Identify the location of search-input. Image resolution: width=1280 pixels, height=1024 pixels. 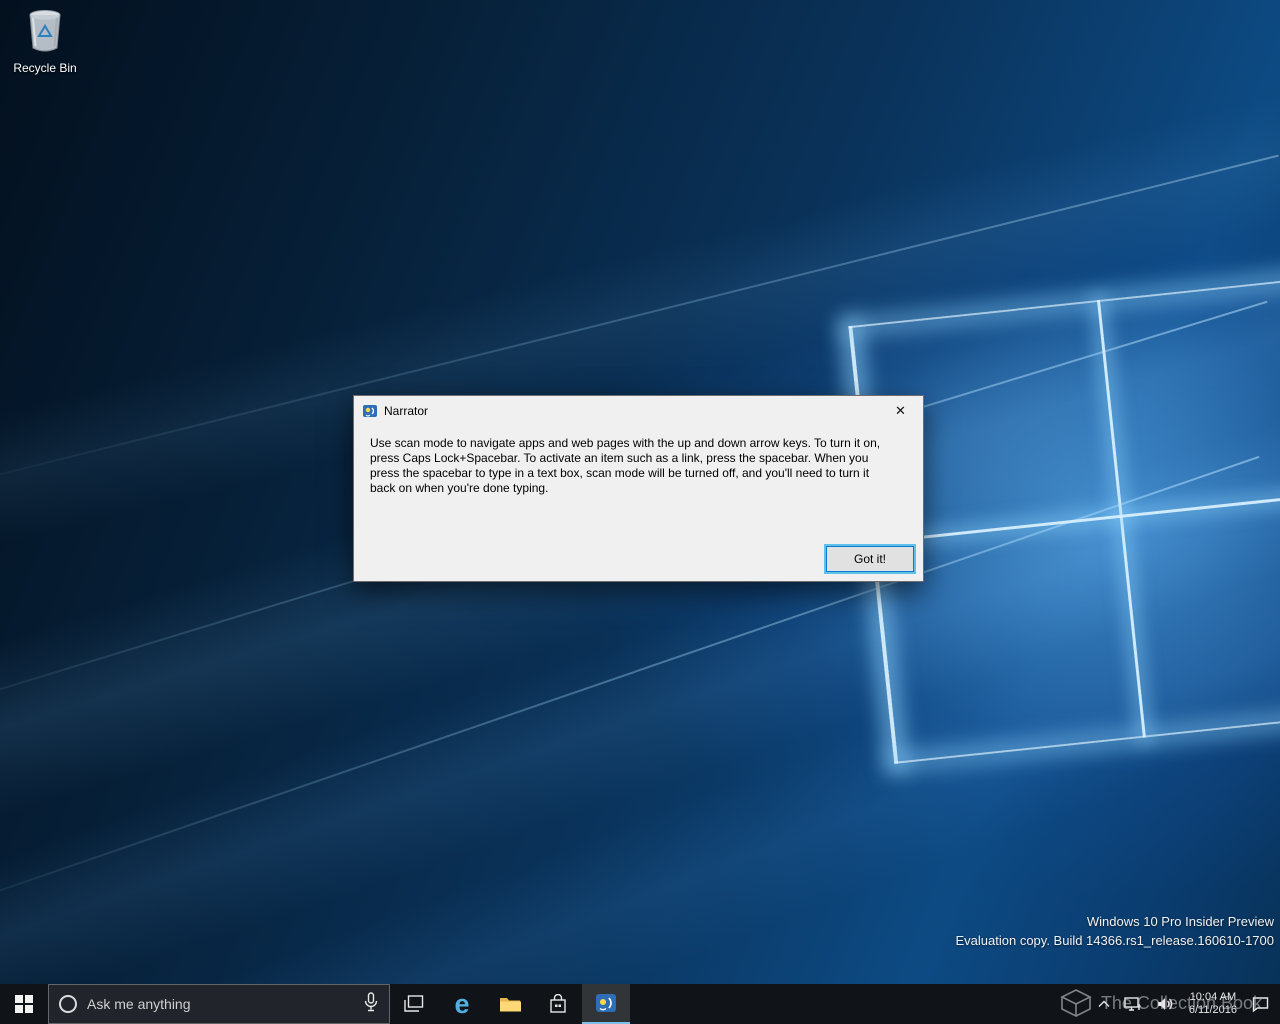
(220, 1004).